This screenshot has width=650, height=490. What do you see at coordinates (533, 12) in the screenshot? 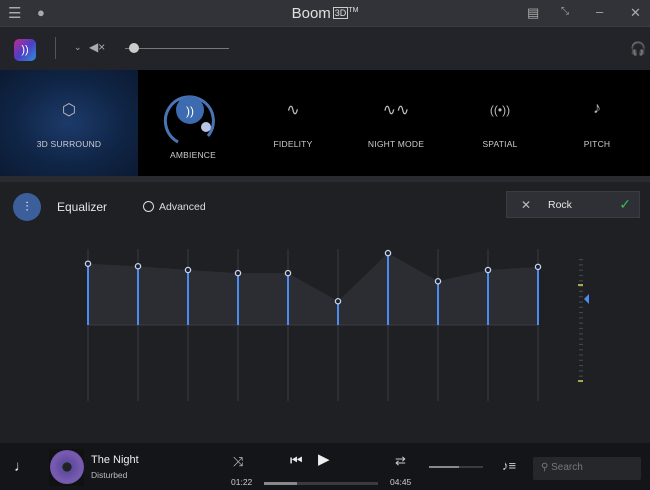
I see `feedback-icon: ▤` at bounding box center [533, 12].